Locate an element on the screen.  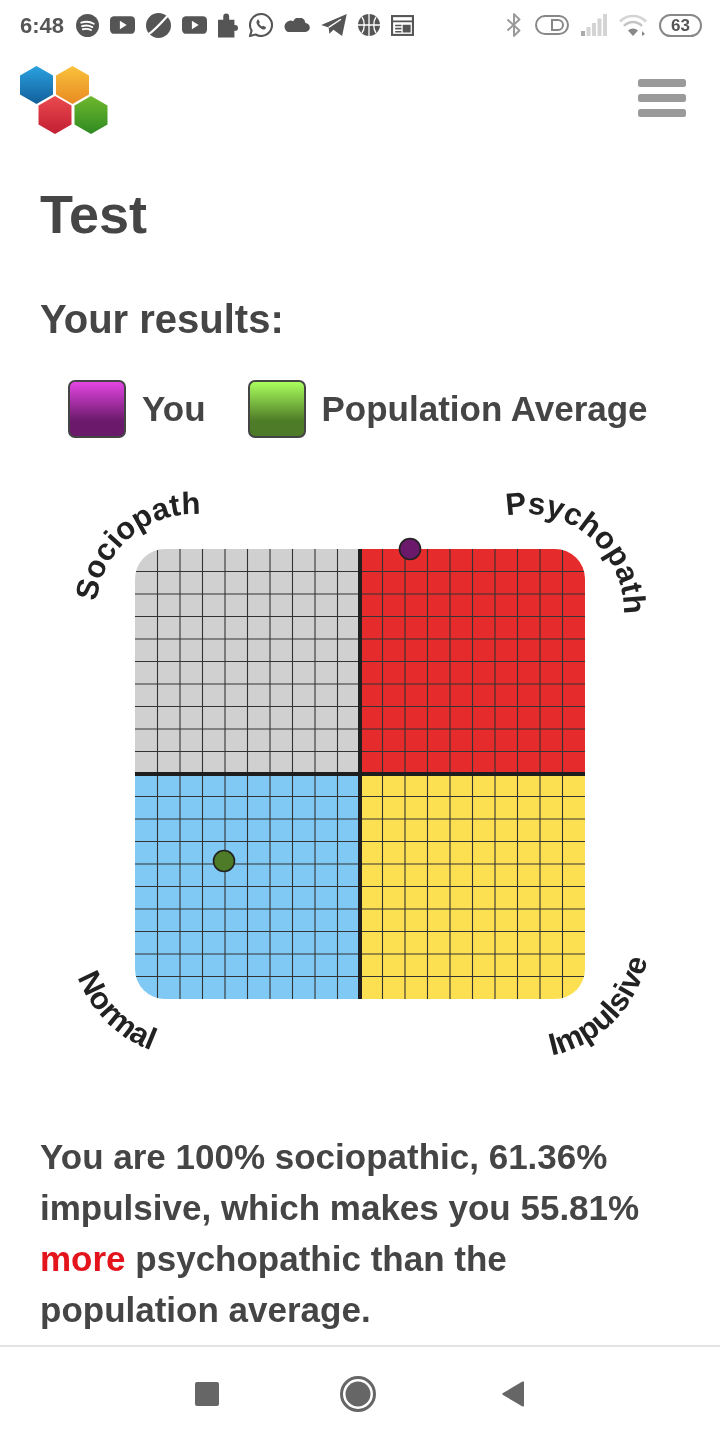
home-icon is located at coordinates (358, 1393).